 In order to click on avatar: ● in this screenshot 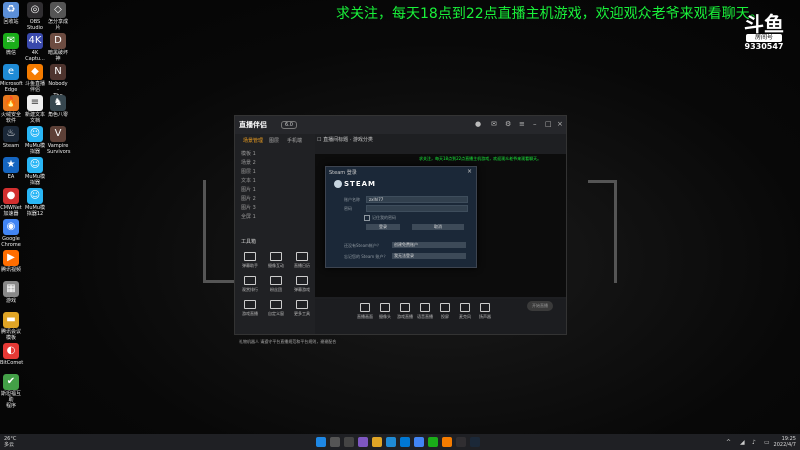, I will do `click(478, 124)`.